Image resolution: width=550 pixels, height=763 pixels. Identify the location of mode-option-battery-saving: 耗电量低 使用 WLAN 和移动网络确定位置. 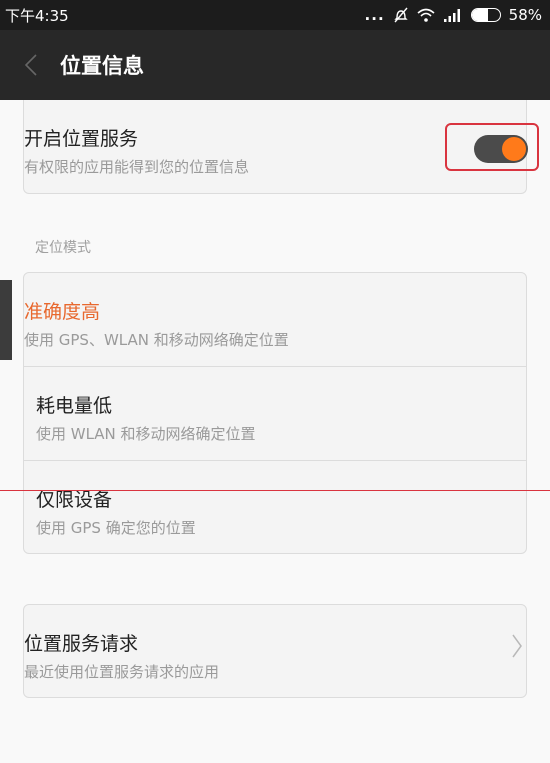
(275, 413).